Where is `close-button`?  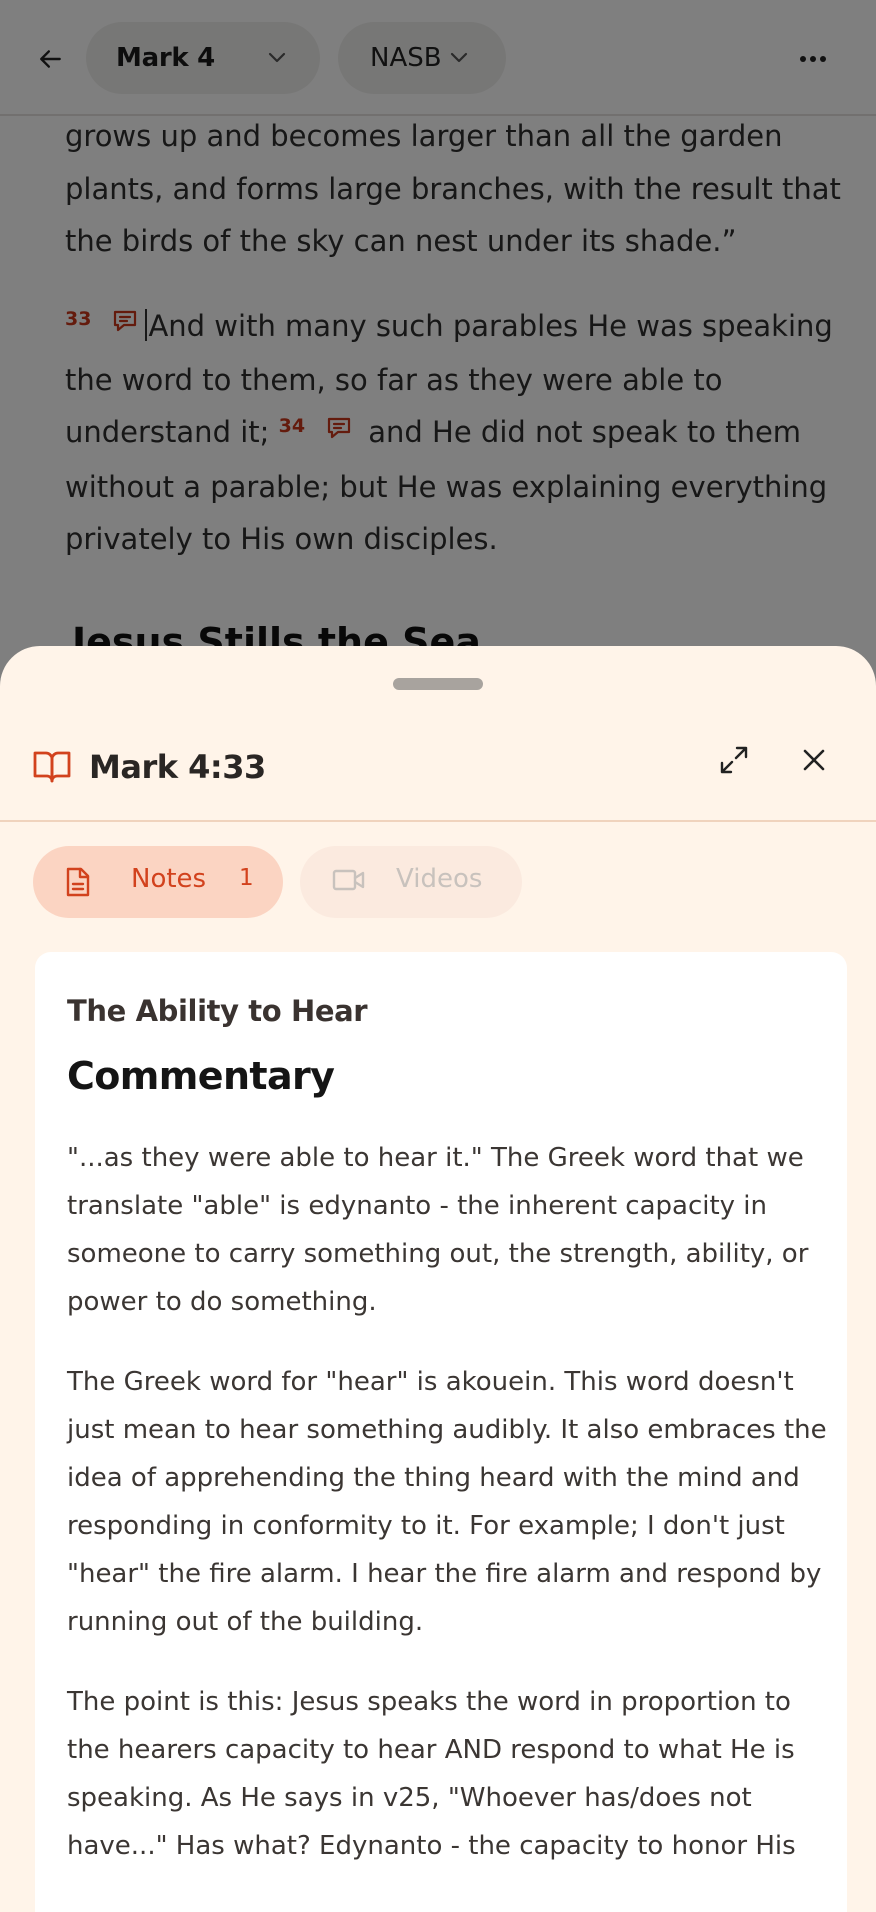 close-button is located at coordinates (814, 760).